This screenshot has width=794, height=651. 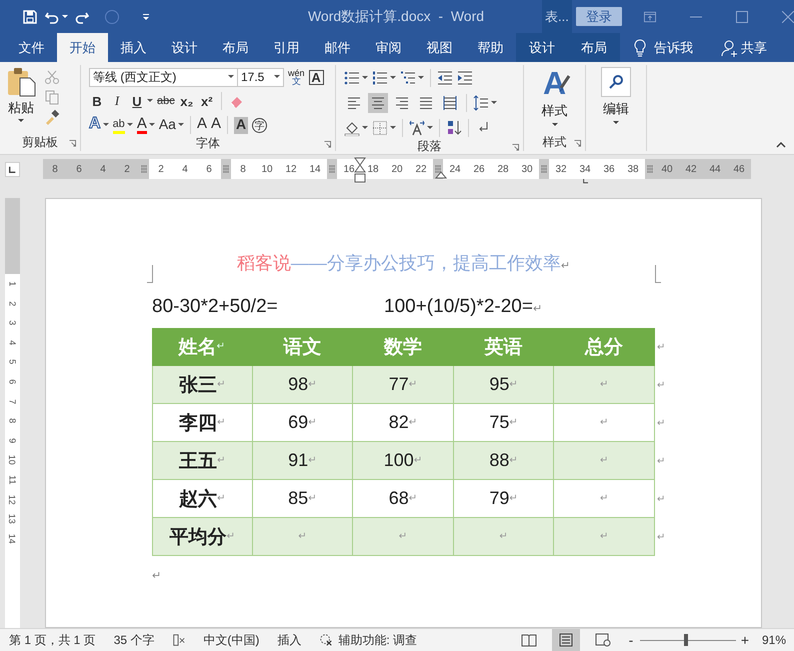 What do you see at coordinates (744, 47) in the screenshot?
I see `share-button: 共享` at bounding box center [744, 47].